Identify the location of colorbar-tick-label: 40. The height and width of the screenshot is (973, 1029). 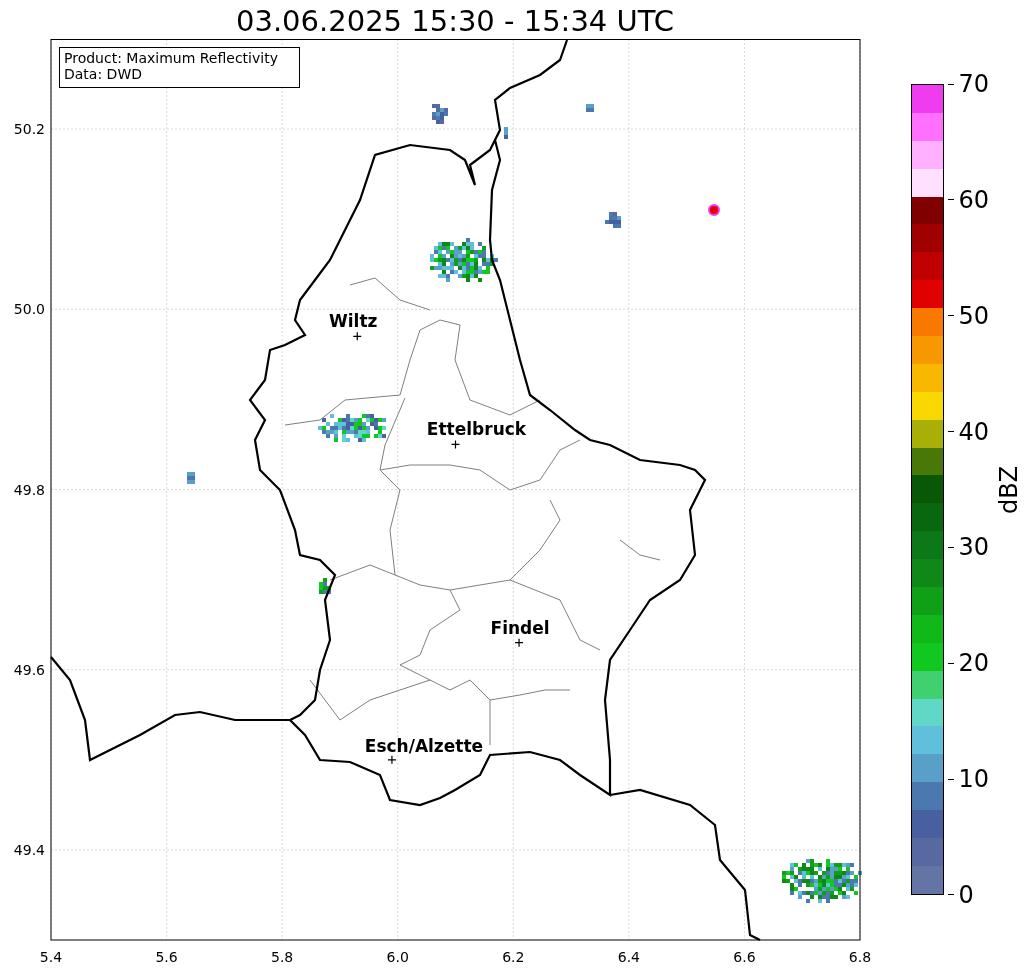
(973, 431).